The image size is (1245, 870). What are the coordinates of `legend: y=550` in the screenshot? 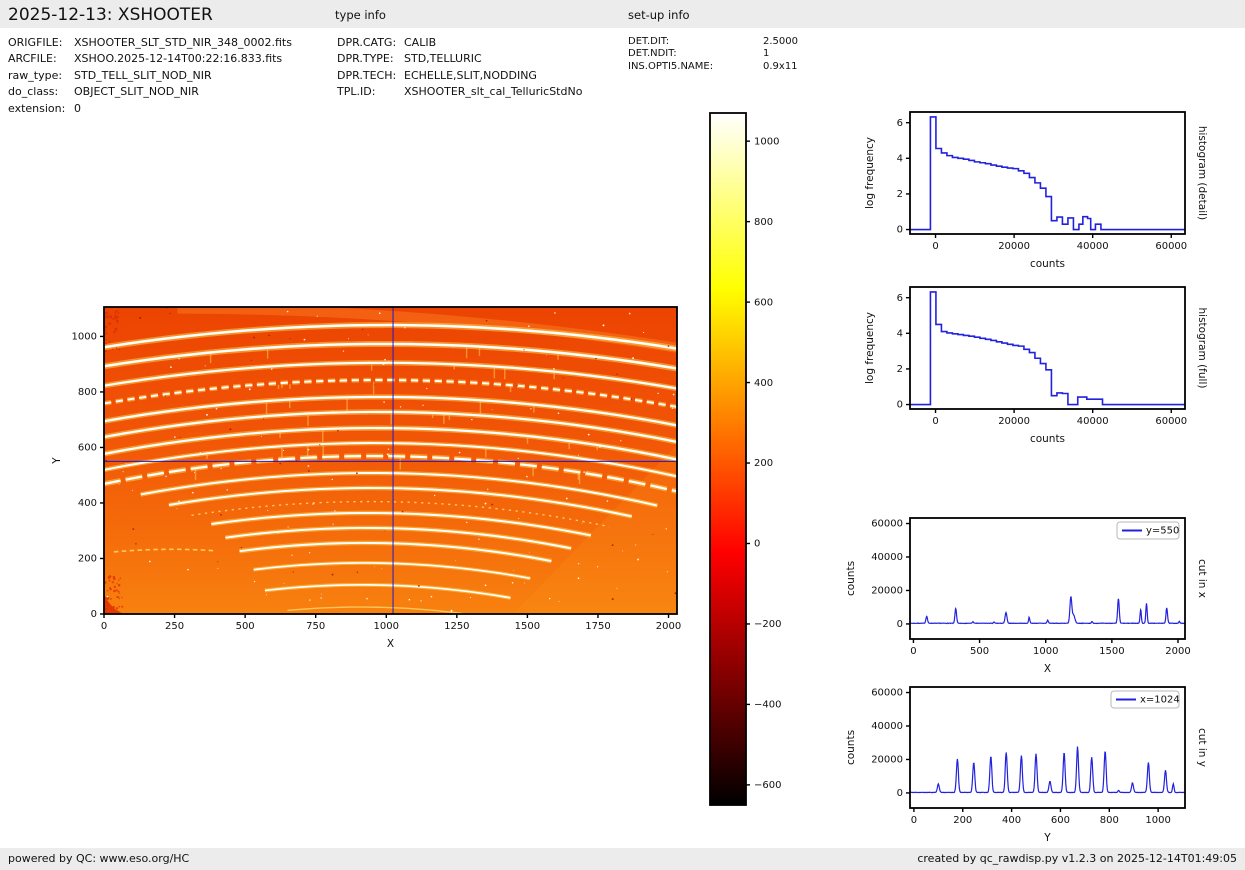 It's located at (1148, 530).